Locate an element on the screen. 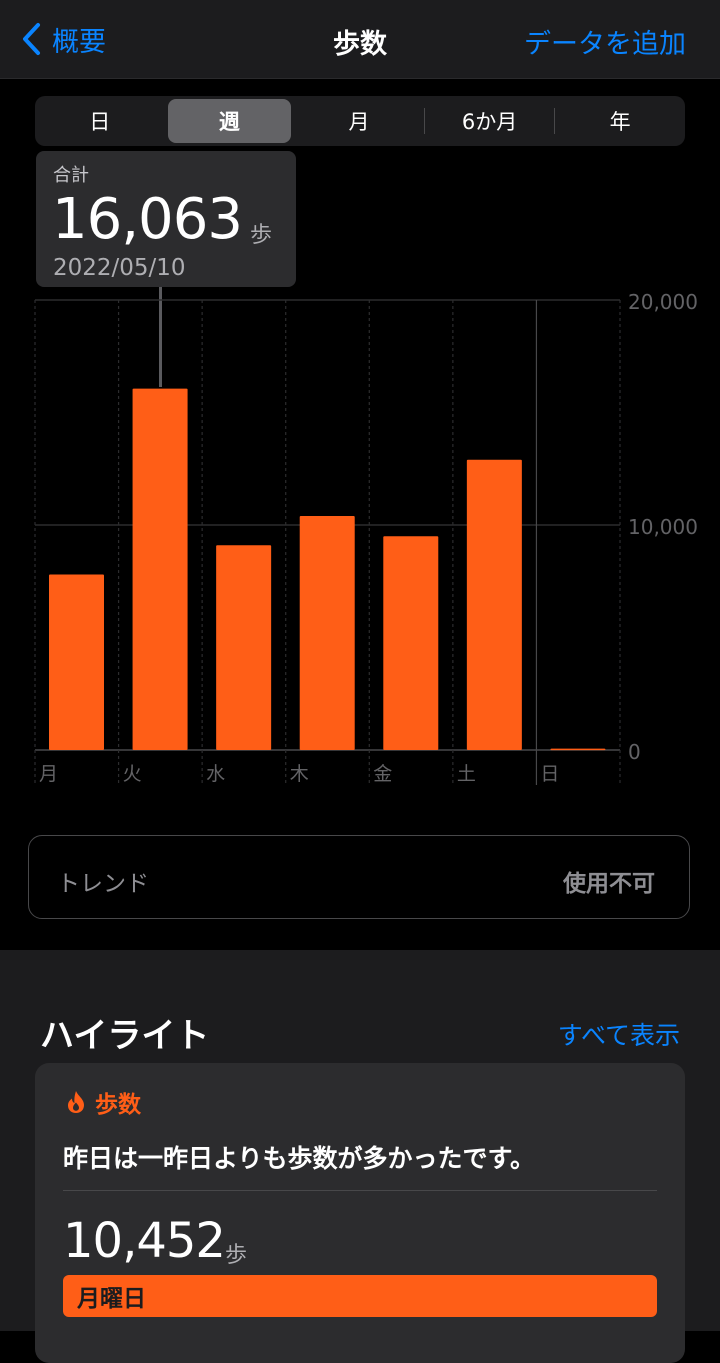 This screenshot has width=720, height=1363. y-tick-label: 20,000 is located at coordinates (663, 302).